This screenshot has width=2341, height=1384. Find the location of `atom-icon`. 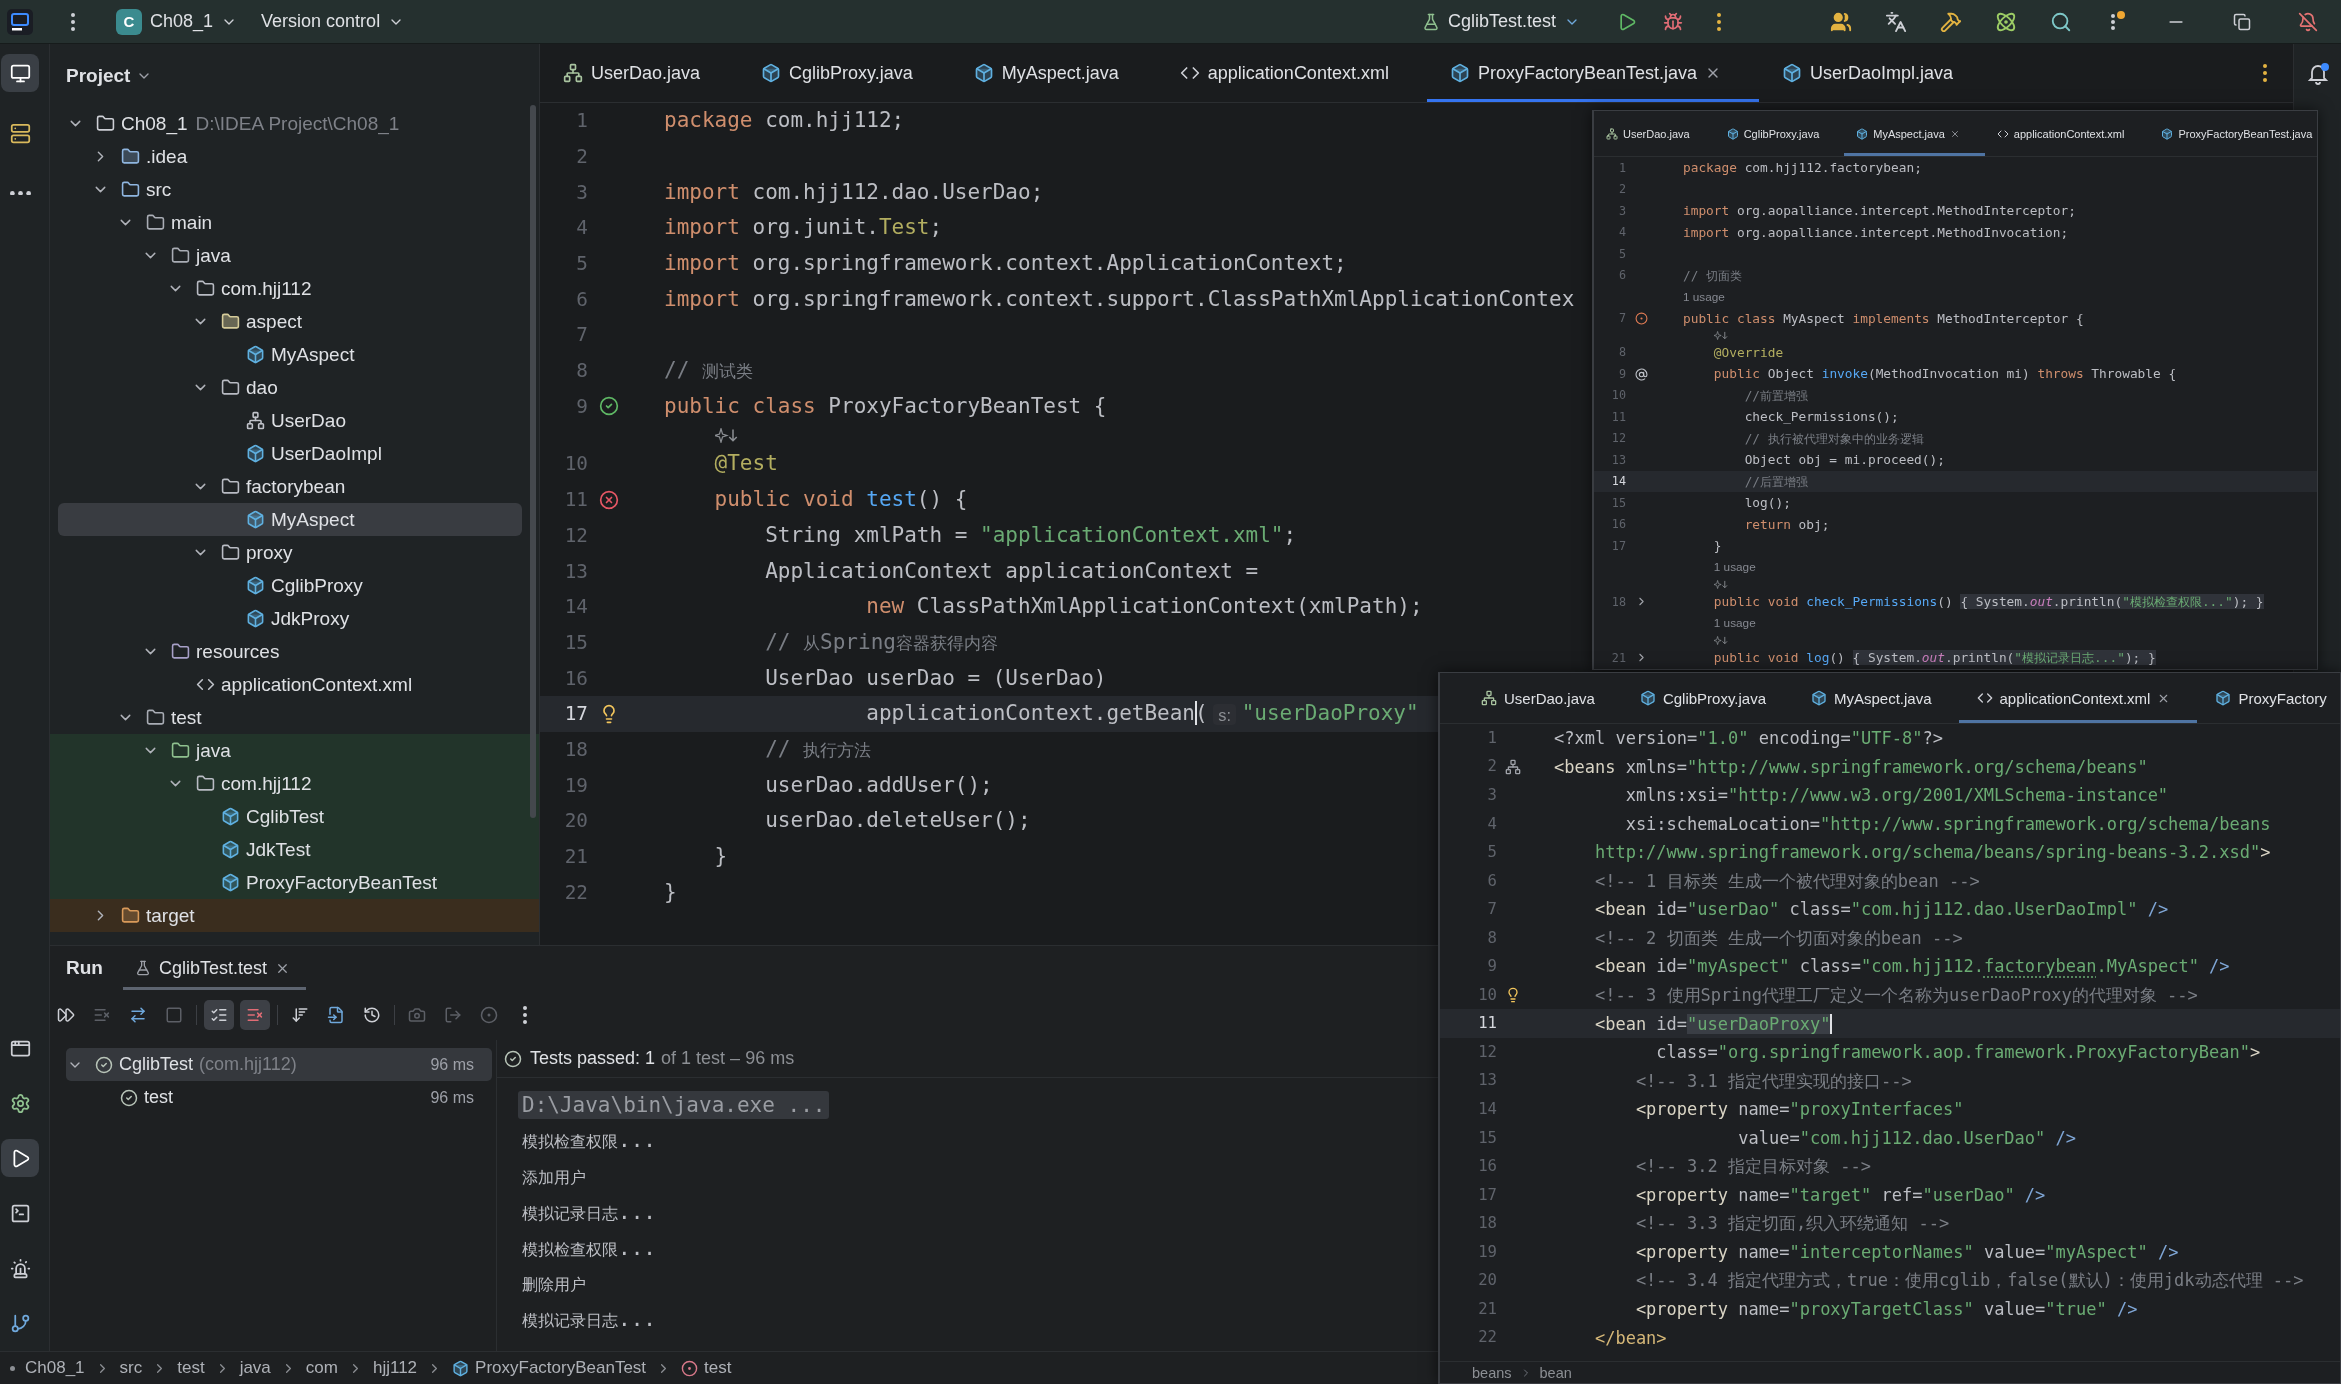

atom-icon is located at coordinates (2005, 21).